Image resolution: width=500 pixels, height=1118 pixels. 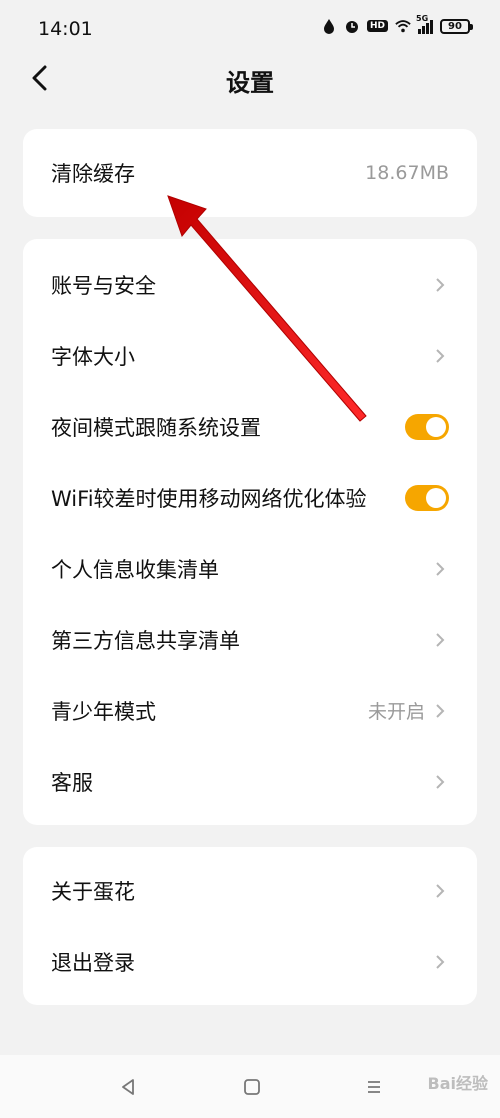 What do you see at coordinates (156, 427) in the screenshot?
I see `settings-item-label: 夜间模式跟随系统设置` at bounding box center [156, 427].